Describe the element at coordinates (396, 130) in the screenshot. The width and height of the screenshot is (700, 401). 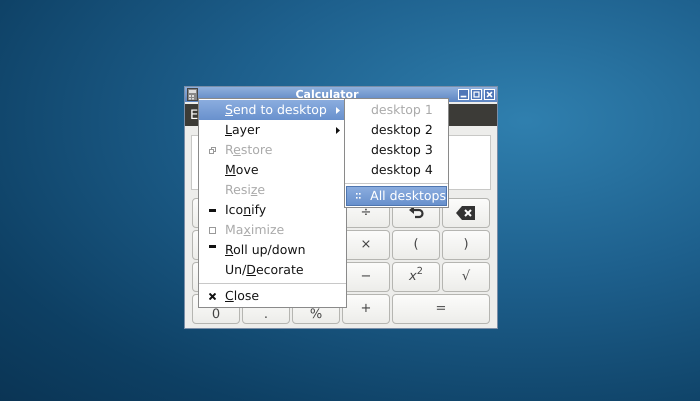
I see `menu-item: desktop 2` at that location.